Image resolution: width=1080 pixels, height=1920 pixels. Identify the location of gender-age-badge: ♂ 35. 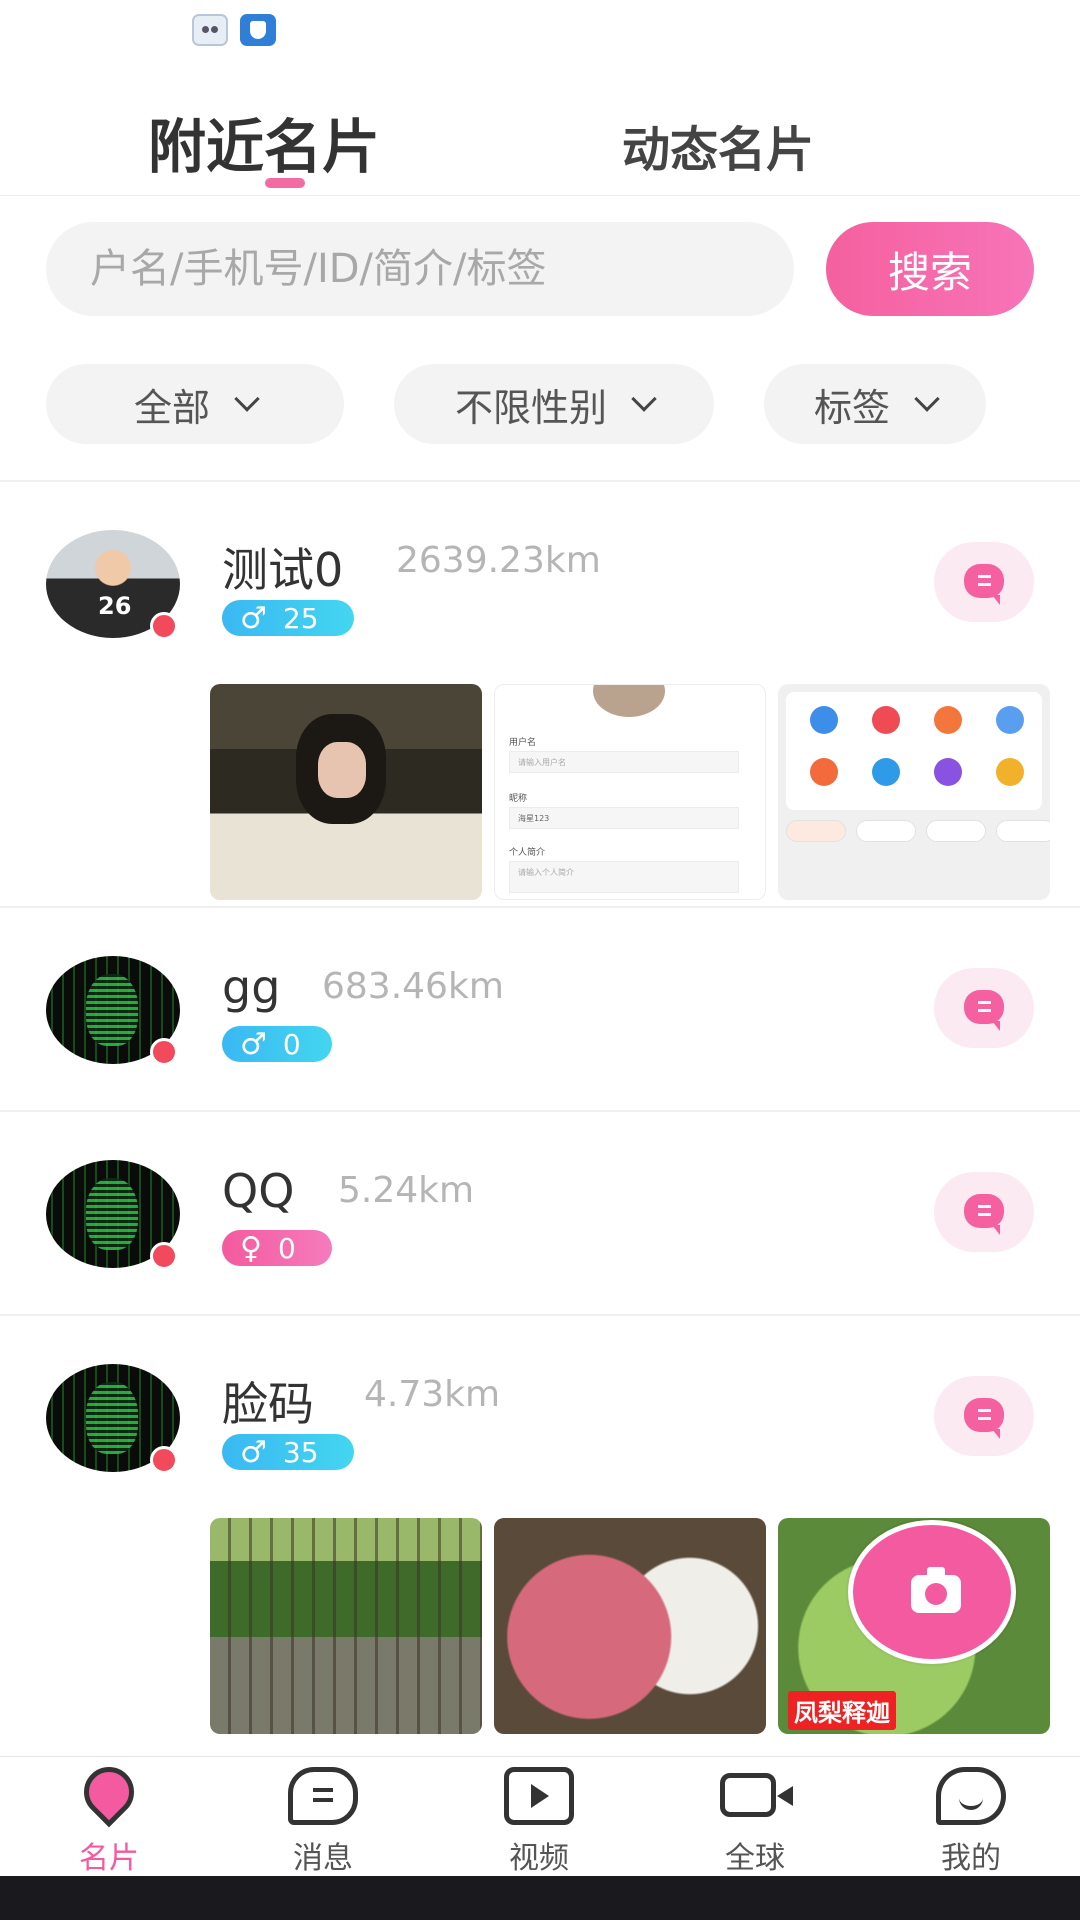
(288, 1452).